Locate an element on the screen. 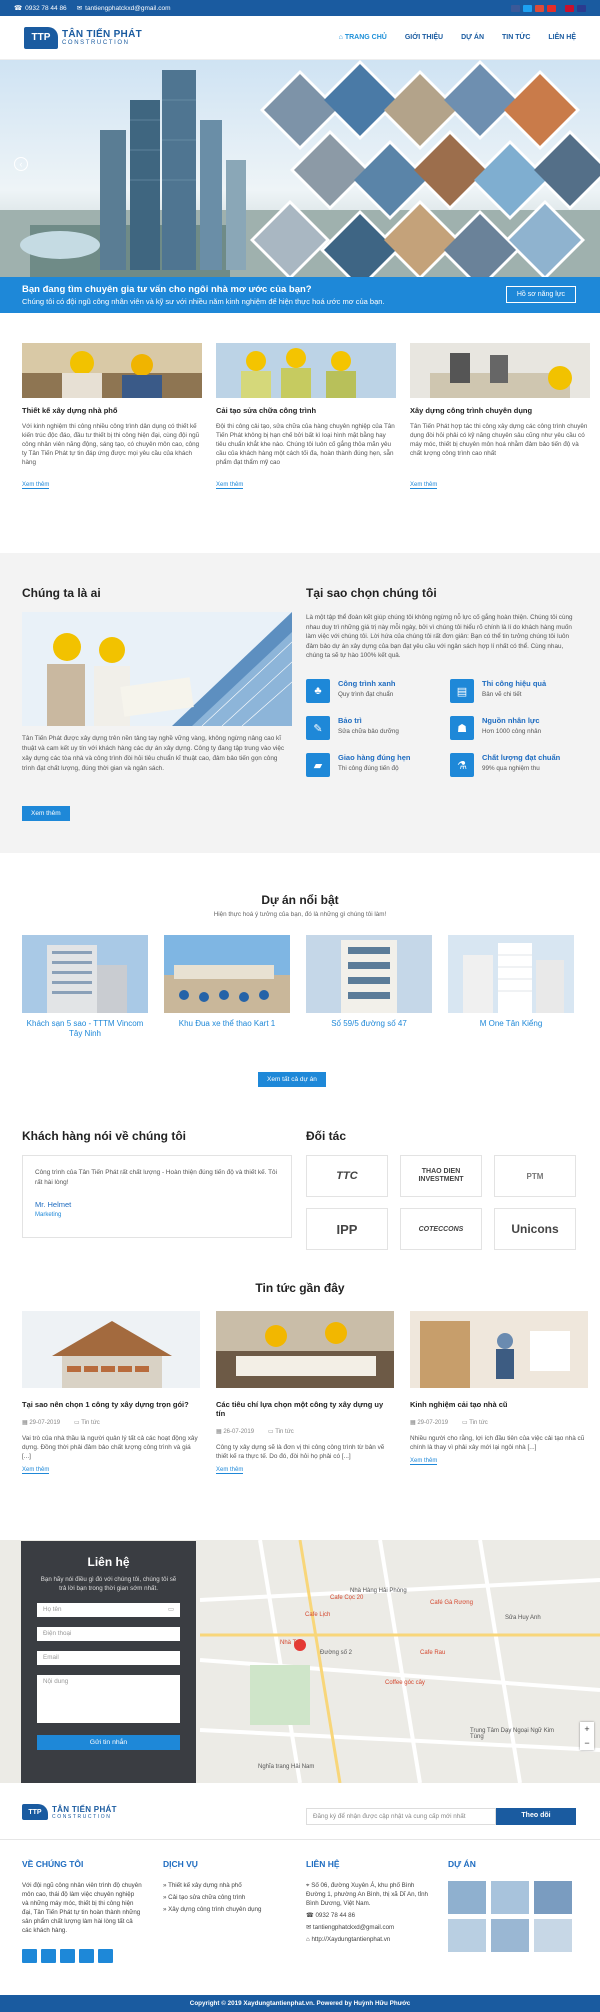 This screenshot has width=600, height=2012. email-input: Email is located at coordinates (108, 1658).